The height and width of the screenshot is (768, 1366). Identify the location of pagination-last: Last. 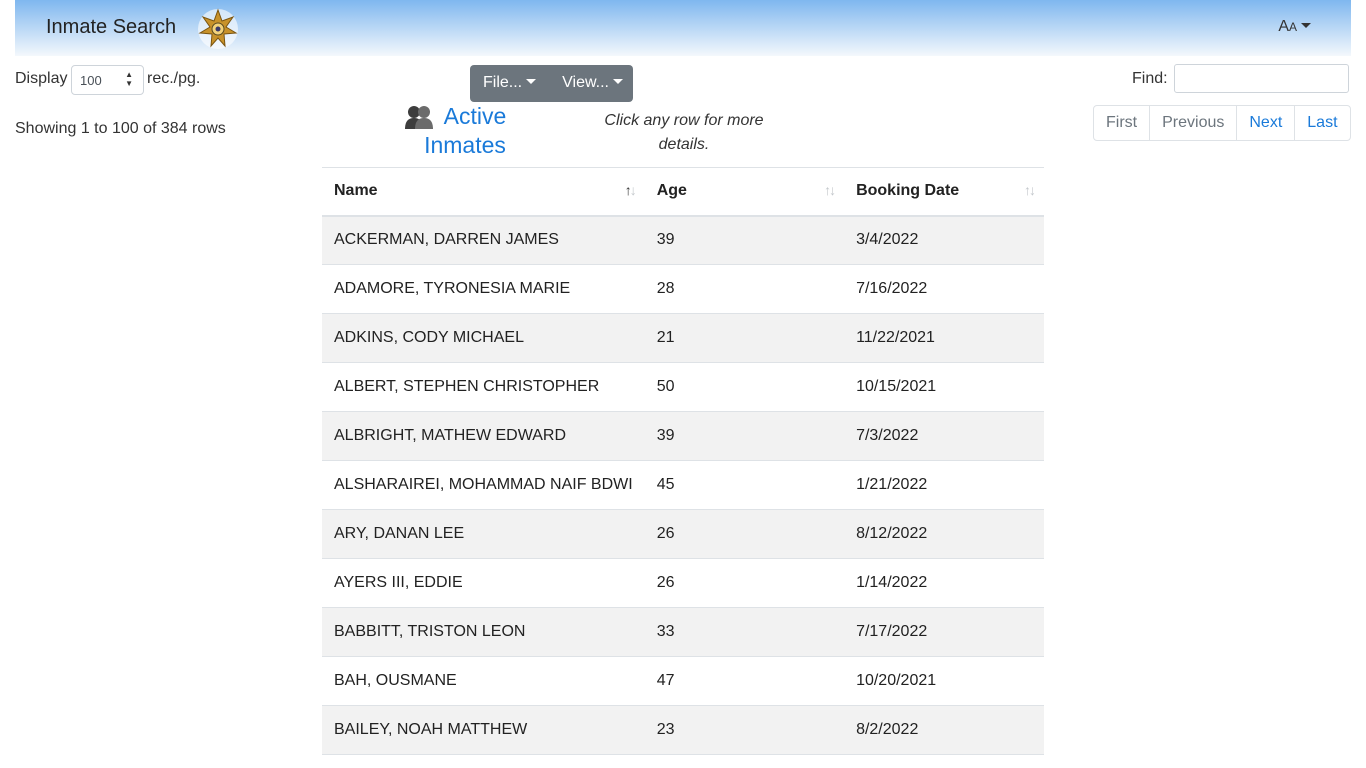
(1321, 123).